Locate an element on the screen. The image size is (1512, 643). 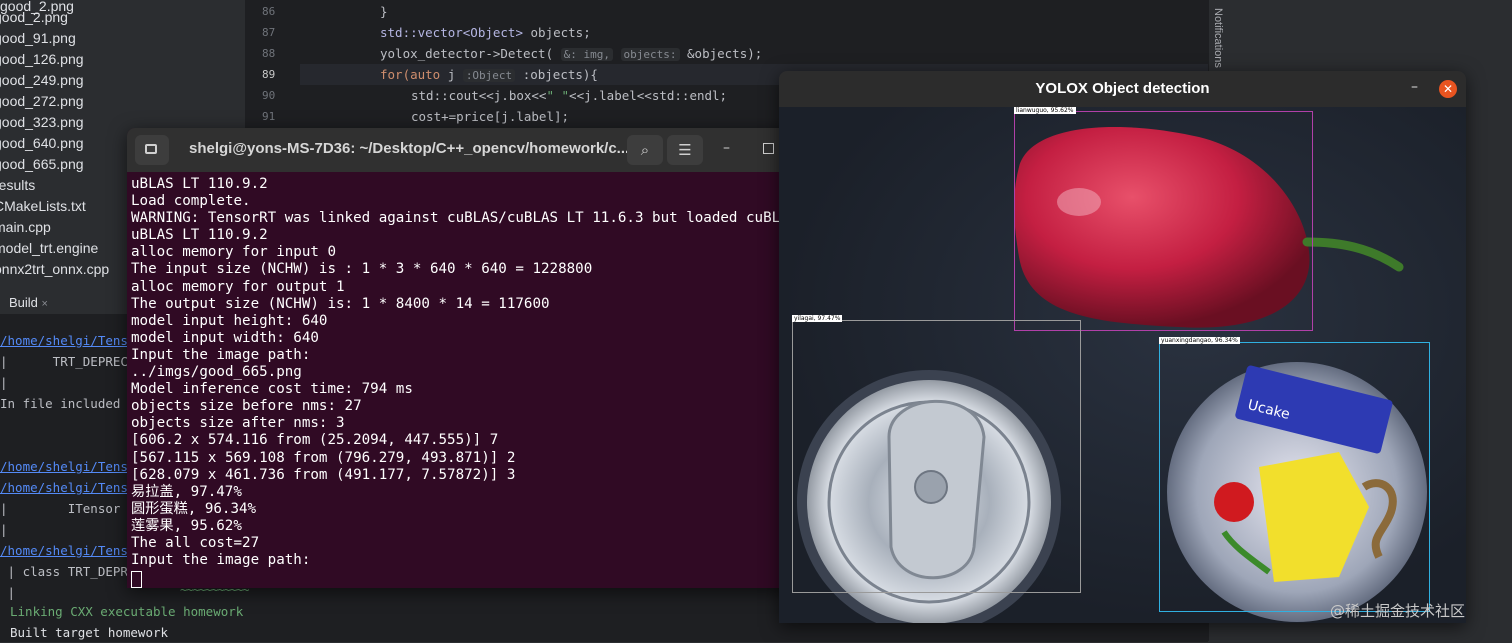
text-cursor is located at coordinates (136, 579).